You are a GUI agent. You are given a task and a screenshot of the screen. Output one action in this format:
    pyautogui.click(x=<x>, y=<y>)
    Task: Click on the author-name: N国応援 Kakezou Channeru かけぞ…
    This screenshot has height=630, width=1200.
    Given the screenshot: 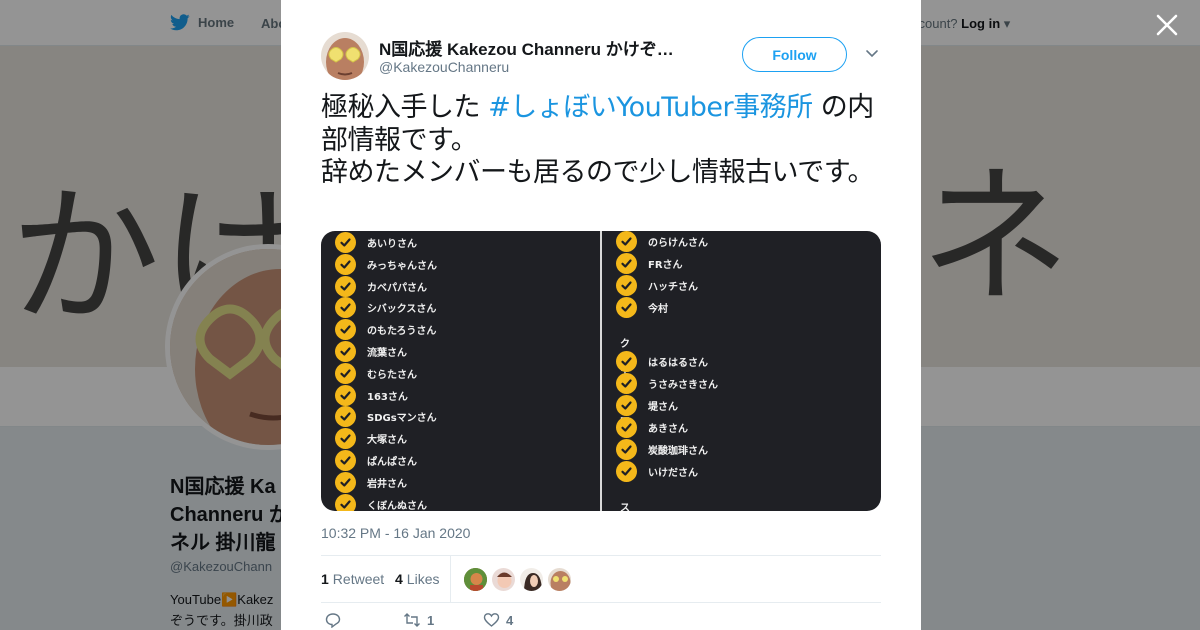 What is the action you would take?
    pyautogui.click(x=539, y=47)
    